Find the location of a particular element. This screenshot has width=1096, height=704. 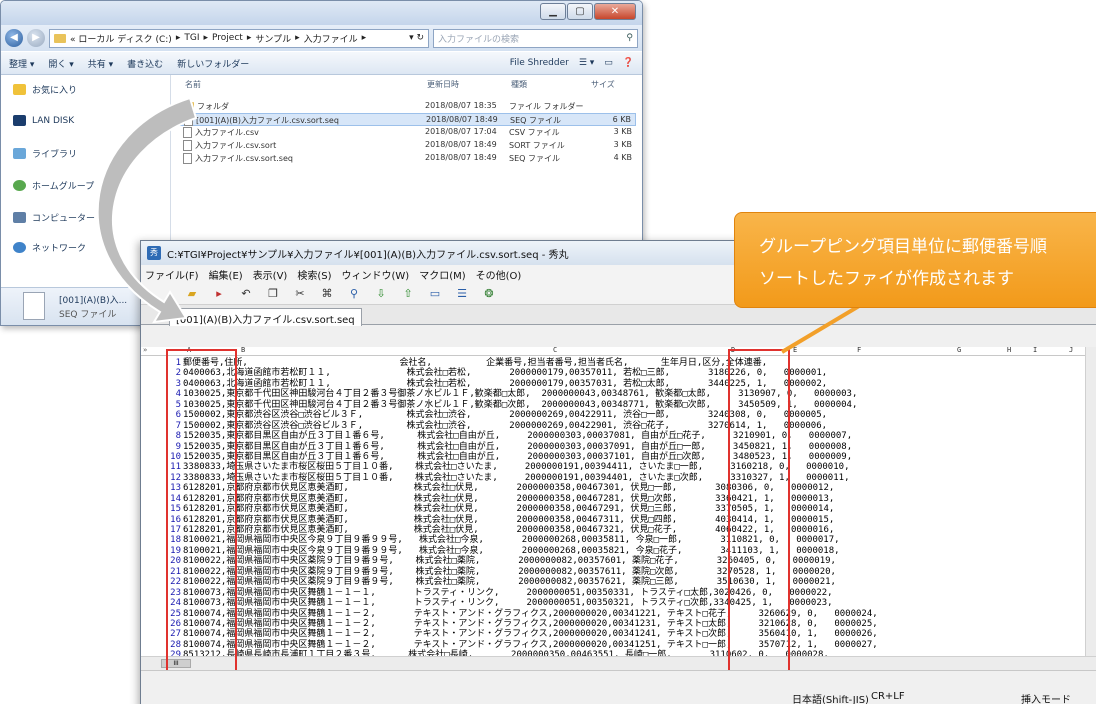

arrow-shape is located at coordinates (147, 210).